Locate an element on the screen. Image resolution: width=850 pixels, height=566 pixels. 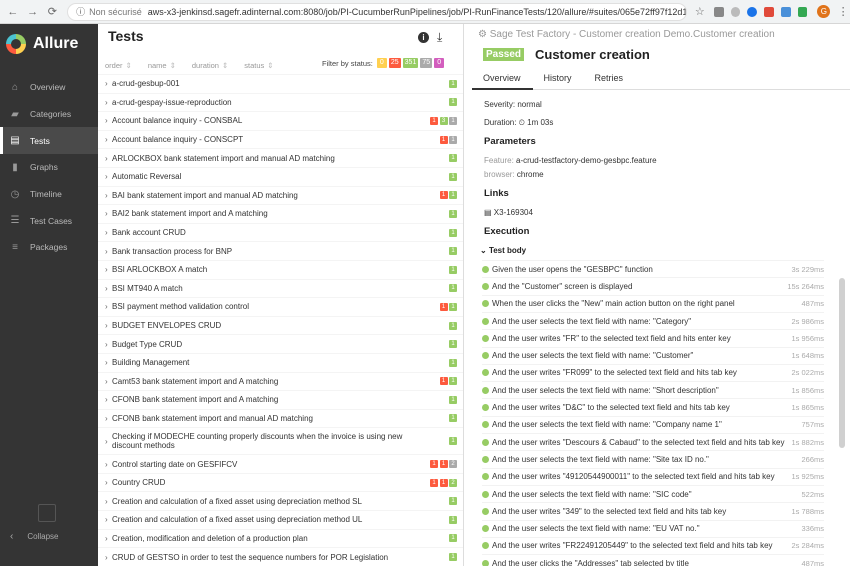
step-duration: 15s 264ms is located at coordinates (805, 286).